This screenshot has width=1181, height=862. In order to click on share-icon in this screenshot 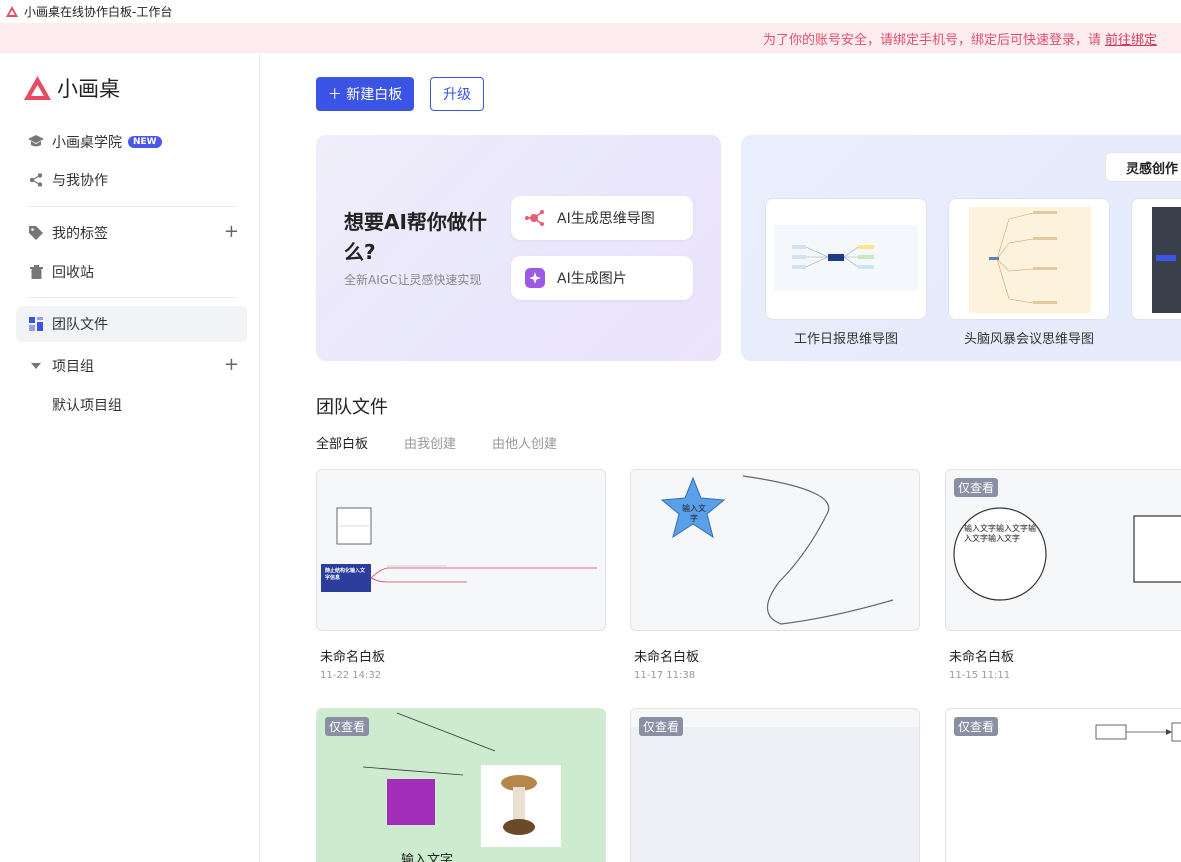, I will do `click(36, 180)`.